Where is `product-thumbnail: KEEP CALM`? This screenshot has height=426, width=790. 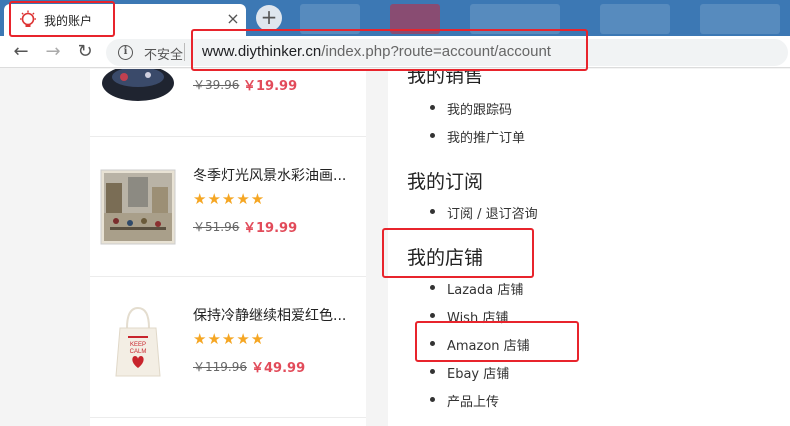
product-thumbnail: KEEP CALM is located at coordinates (138, 342).